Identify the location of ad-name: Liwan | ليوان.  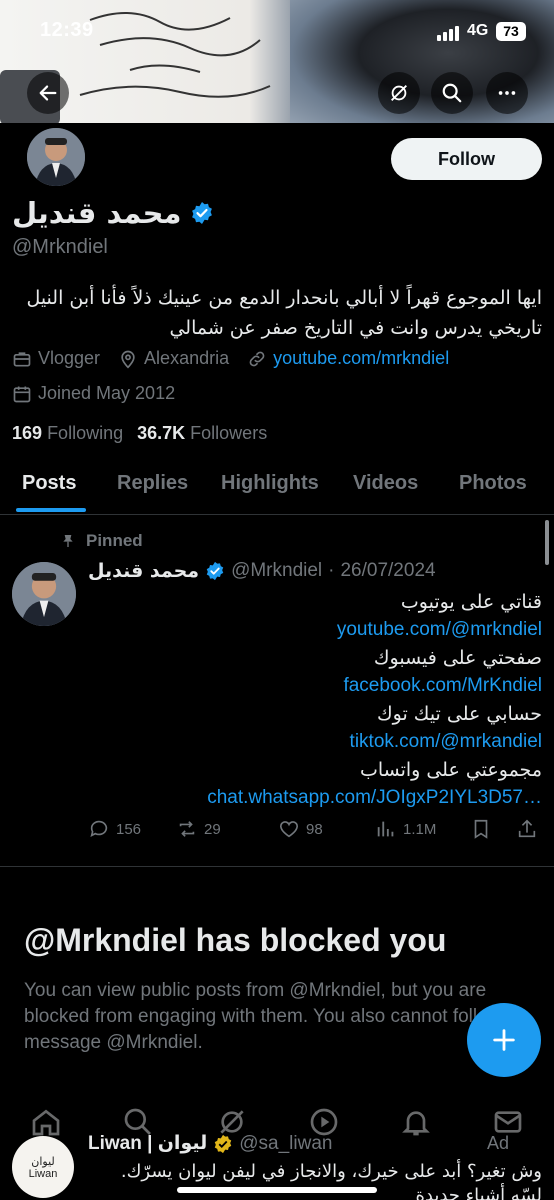
(147, 1143).